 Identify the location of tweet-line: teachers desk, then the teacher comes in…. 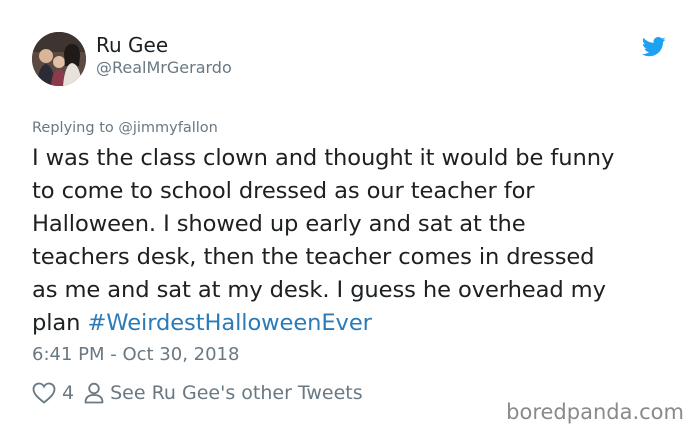
(313, 257).